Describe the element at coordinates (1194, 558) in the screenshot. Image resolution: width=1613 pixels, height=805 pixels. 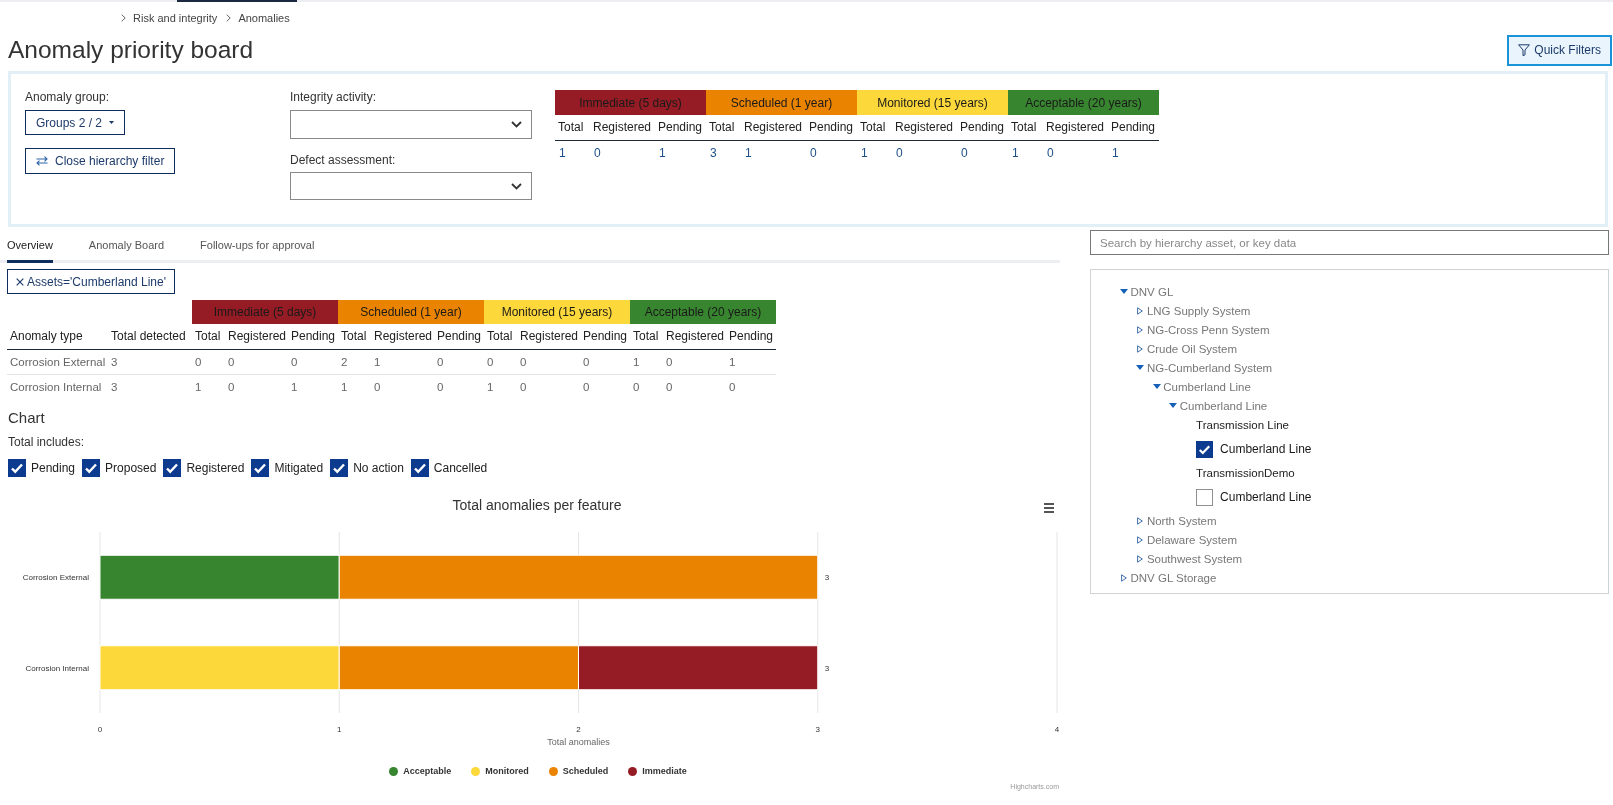
I see `tree-item: Southwest System` at that location.